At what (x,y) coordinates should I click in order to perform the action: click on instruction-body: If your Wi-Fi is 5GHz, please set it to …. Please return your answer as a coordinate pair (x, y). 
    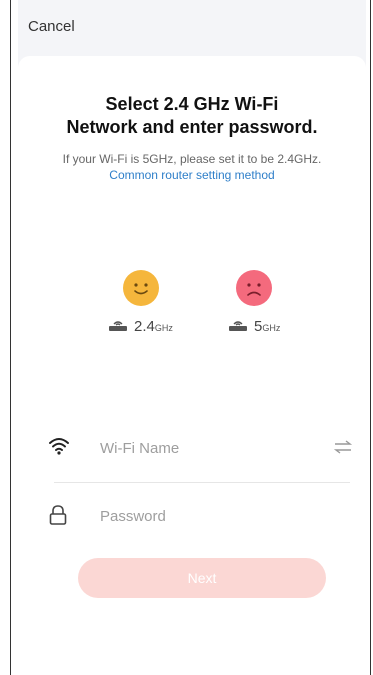
    Looking at the image, I should click on (192, 159).